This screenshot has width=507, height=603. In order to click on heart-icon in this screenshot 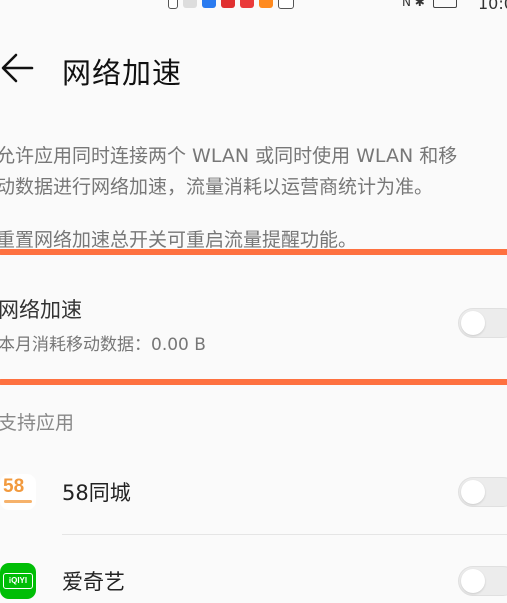, I will do `click(286, 4)`.